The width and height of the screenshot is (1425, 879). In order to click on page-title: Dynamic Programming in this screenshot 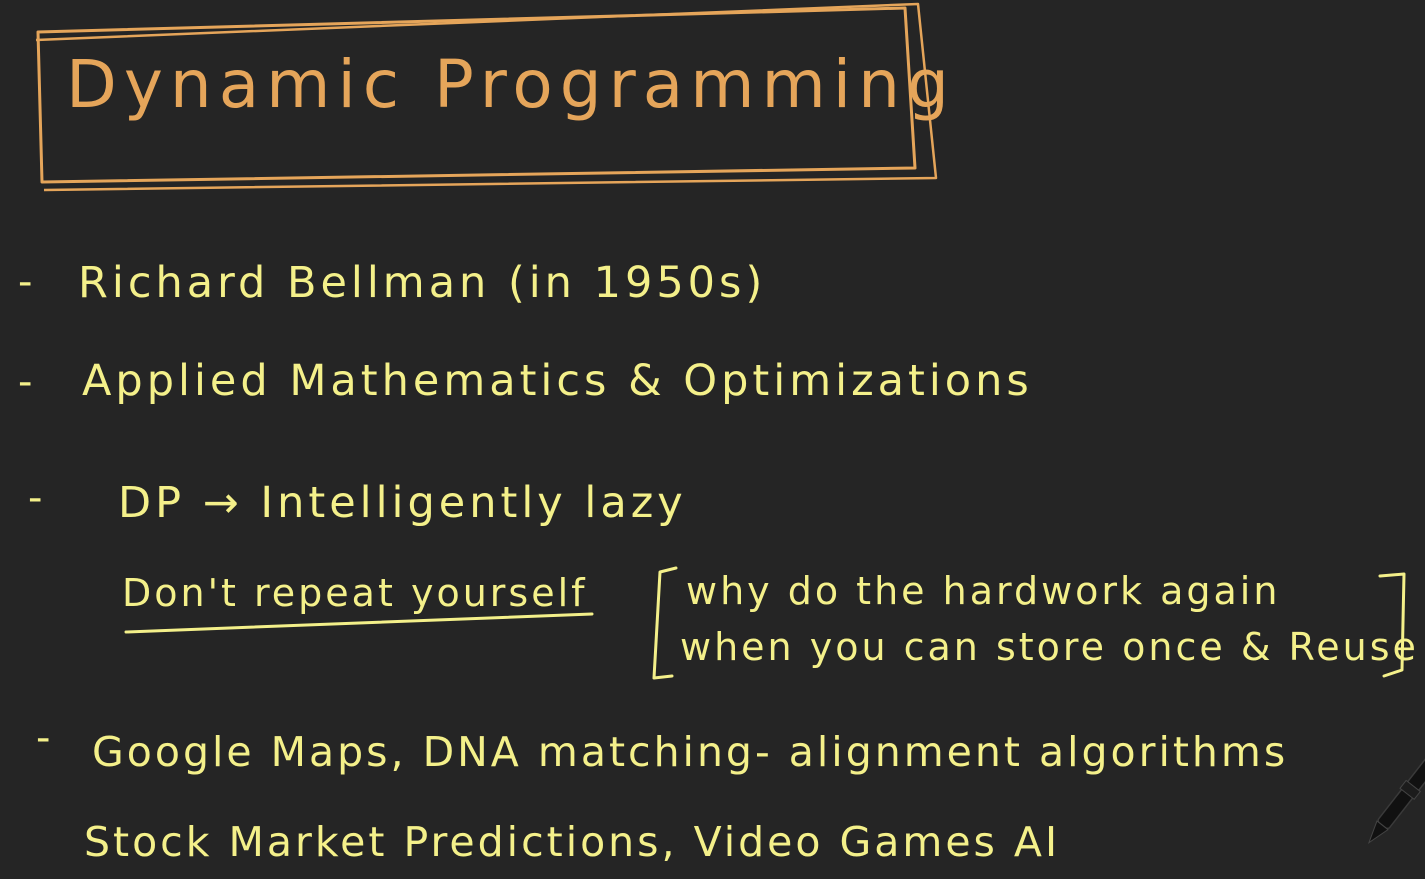, I will do `click(511, 84)`.